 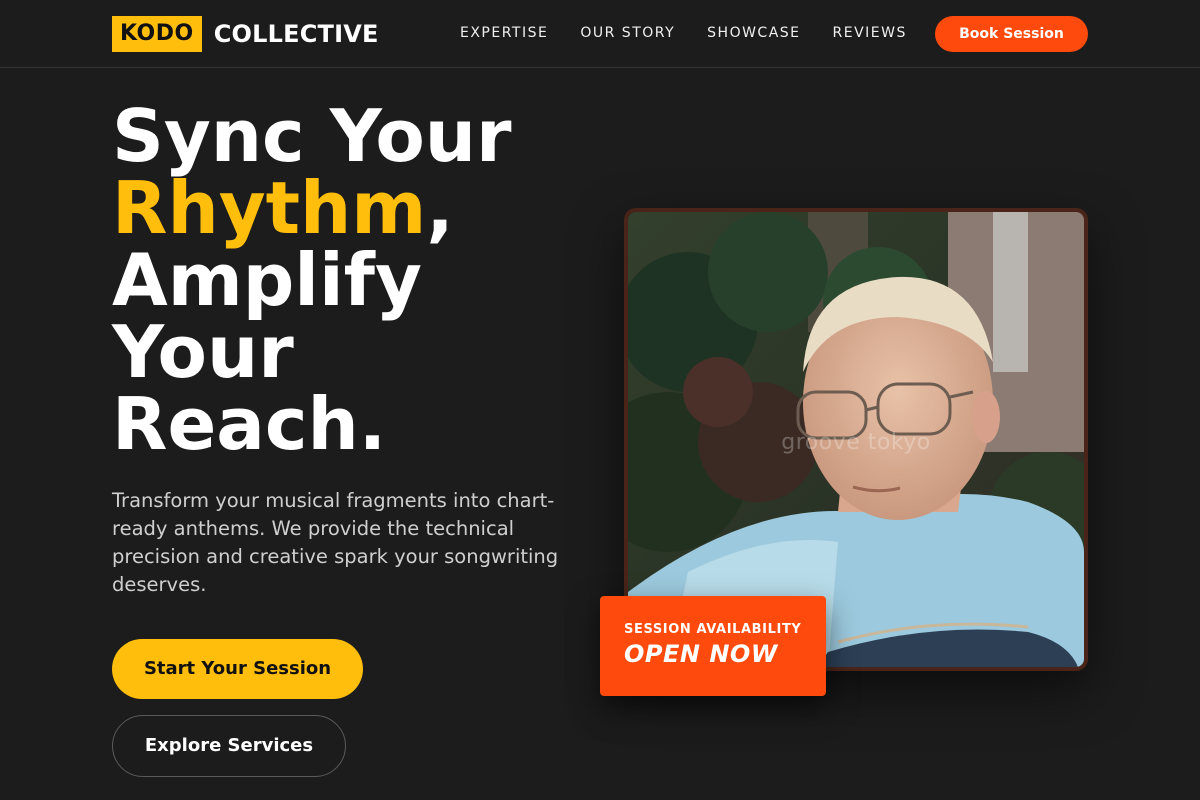 What do you see at coordinates (157, 34) in the screenshot?
I see `logo-badge: KODO` at bounding box center [157, 34].